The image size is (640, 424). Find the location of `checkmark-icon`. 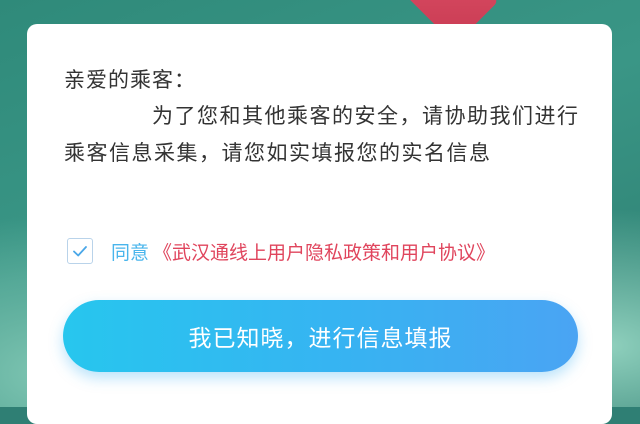

checkmark-icon is located at coordinates (80, 251).